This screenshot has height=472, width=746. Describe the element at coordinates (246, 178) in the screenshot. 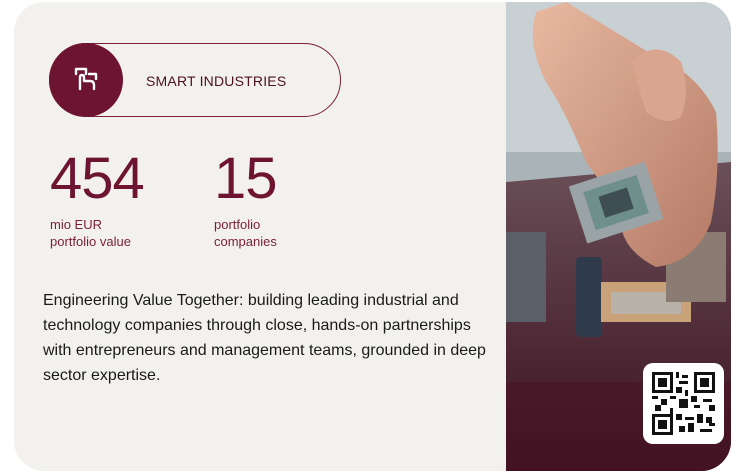

I see `stat-value: 15` at that location.